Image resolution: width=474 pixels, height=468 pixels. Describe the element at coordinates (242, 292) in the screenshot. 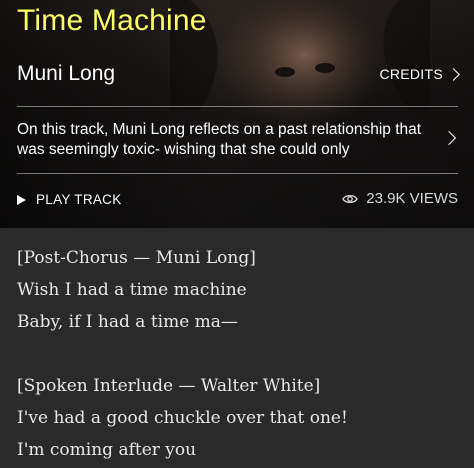

I see `lyric-line: Wish I had a time machine` at that location.